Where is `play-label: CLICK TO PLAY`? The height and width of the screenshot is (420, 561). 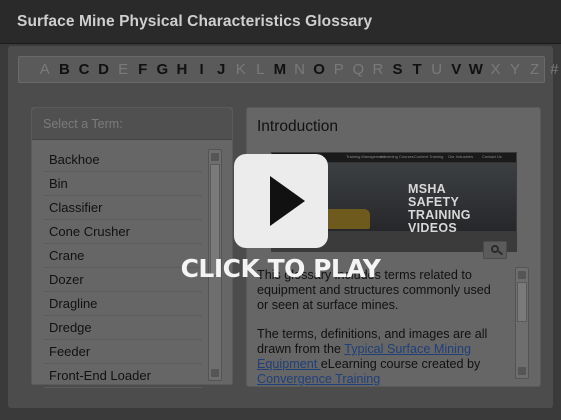
play-label: CLICK TO PLAY is located at coordinates (280, 268).